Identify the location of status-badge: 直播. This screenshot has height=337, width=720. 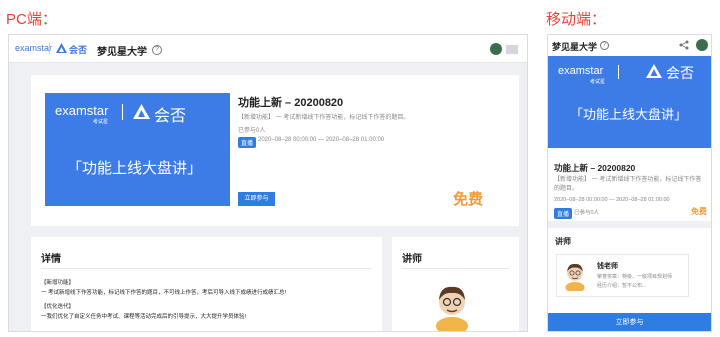
(247, 142).